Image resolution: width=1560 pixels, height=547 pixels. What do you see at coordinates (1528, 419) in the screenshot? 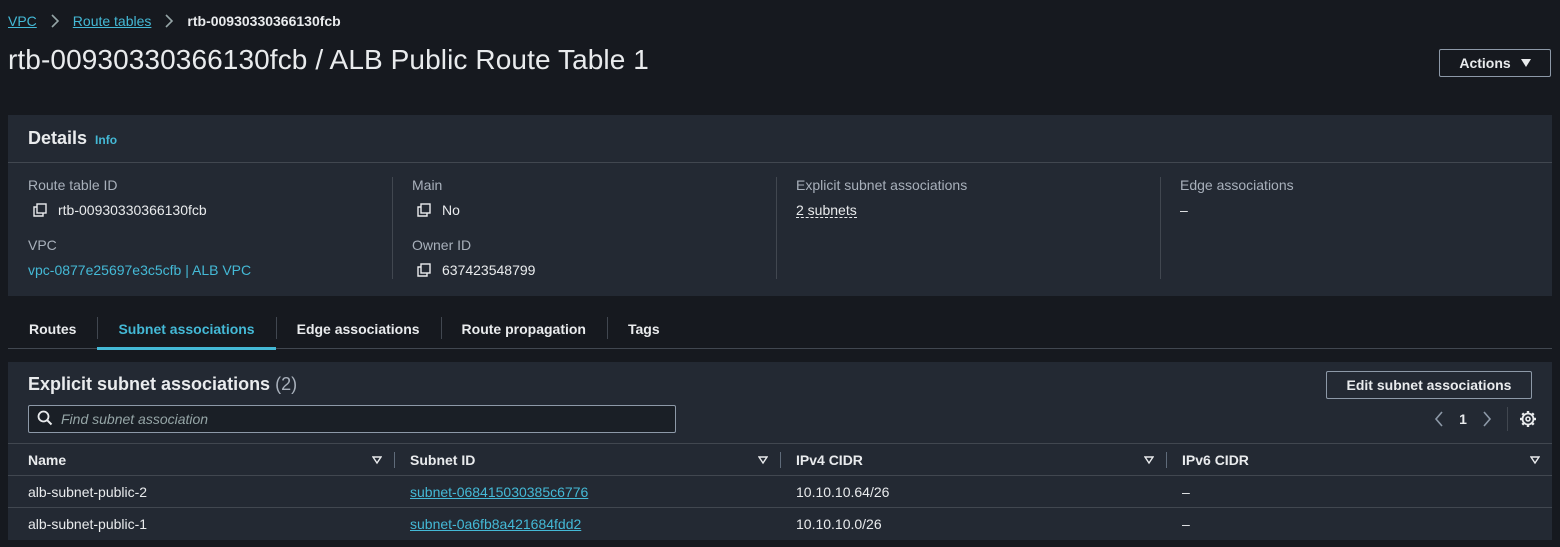
I see `gear-icon` at bounding box center [1528, 419].